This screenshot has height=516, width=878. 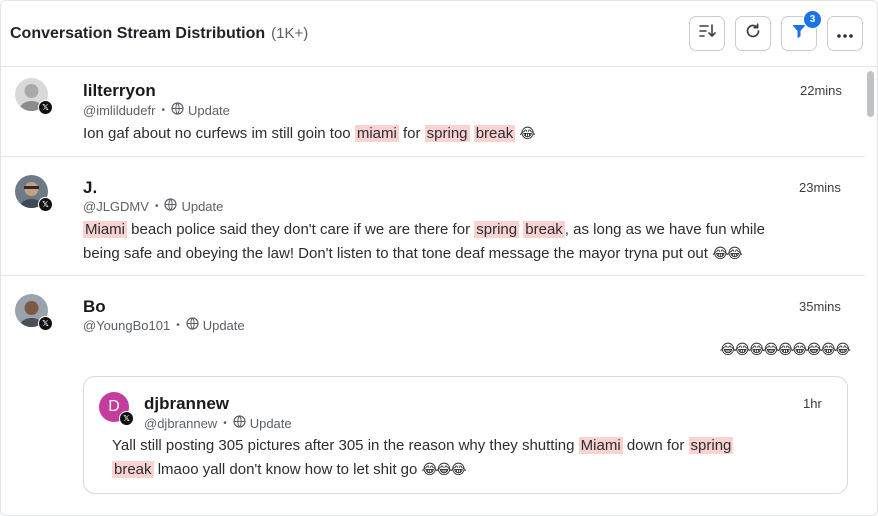 I want to click on author-meta: @JLGDMV • Update, so click(x=153, y=206).